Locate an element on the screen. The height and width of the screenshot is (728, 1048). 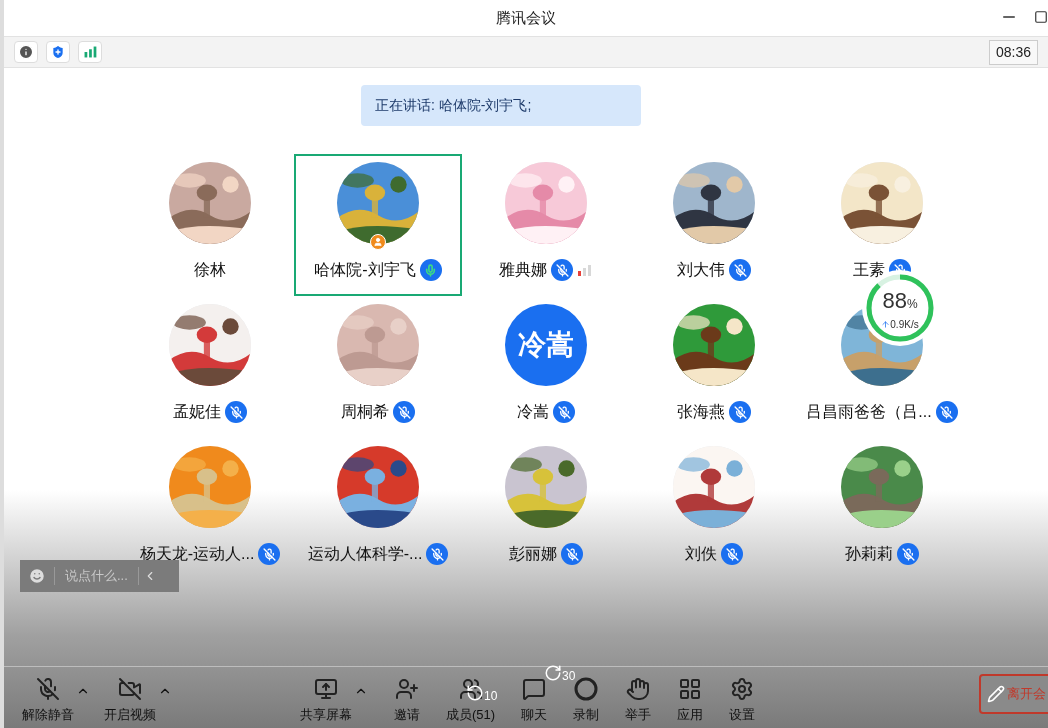
participant-name: 徐林 is located at coordinates (210, 270).